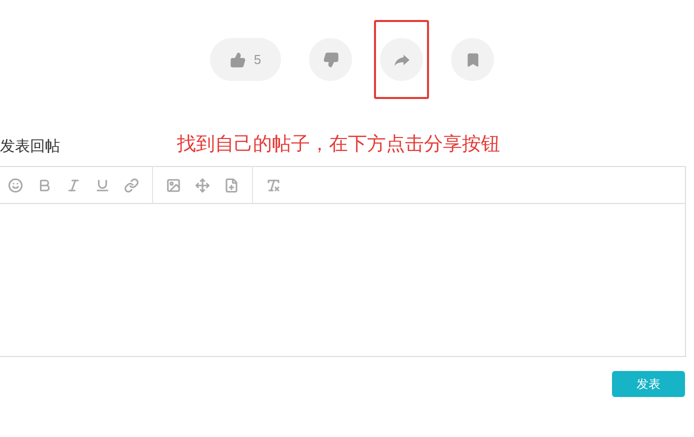 Image resolution: width=694 pixels, height=437 pixels. I want to click on thumbs-down-icon, so click(330, 60).